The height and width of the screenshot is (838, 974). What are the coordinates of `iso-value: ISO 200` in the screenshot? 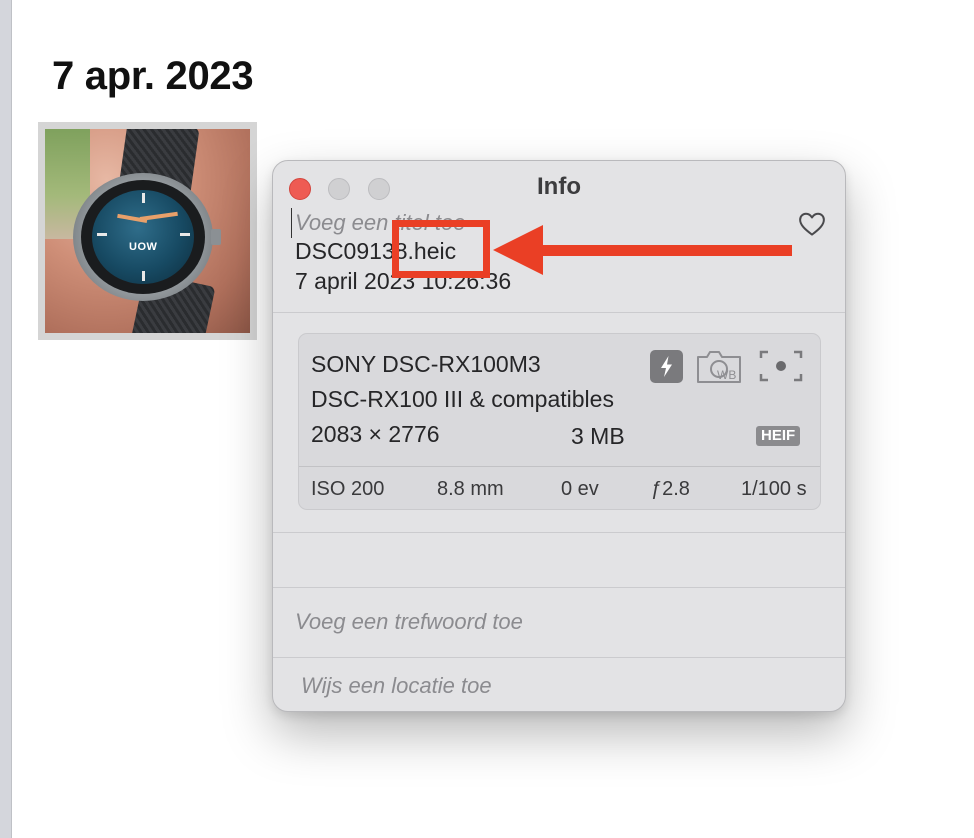 It's located at (348, 489).